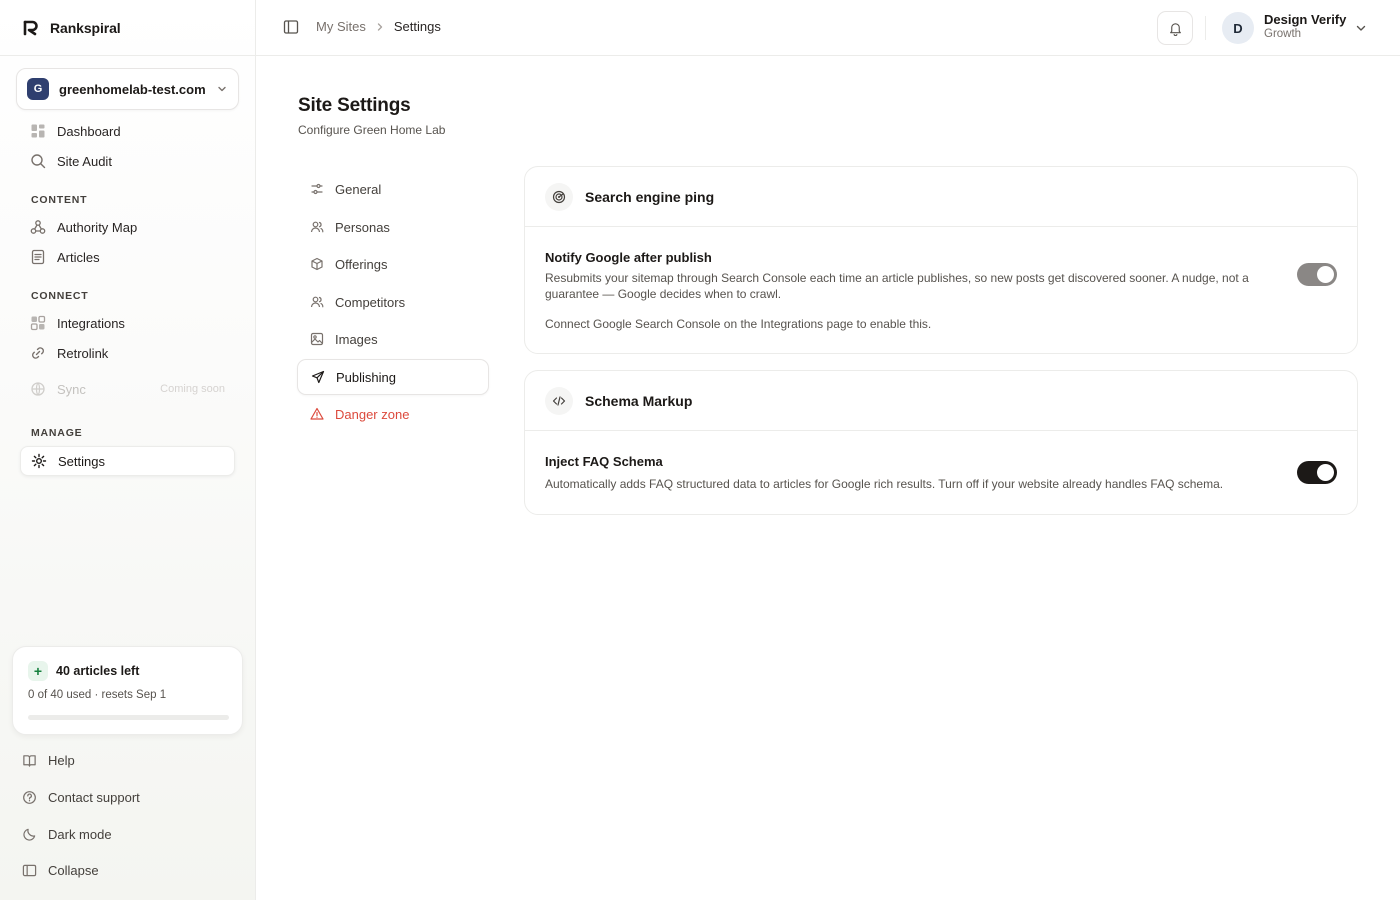 The width and height of the screenshot is (1400, 900). I want to click on app-name: Rankspiral, so click(85, 28).